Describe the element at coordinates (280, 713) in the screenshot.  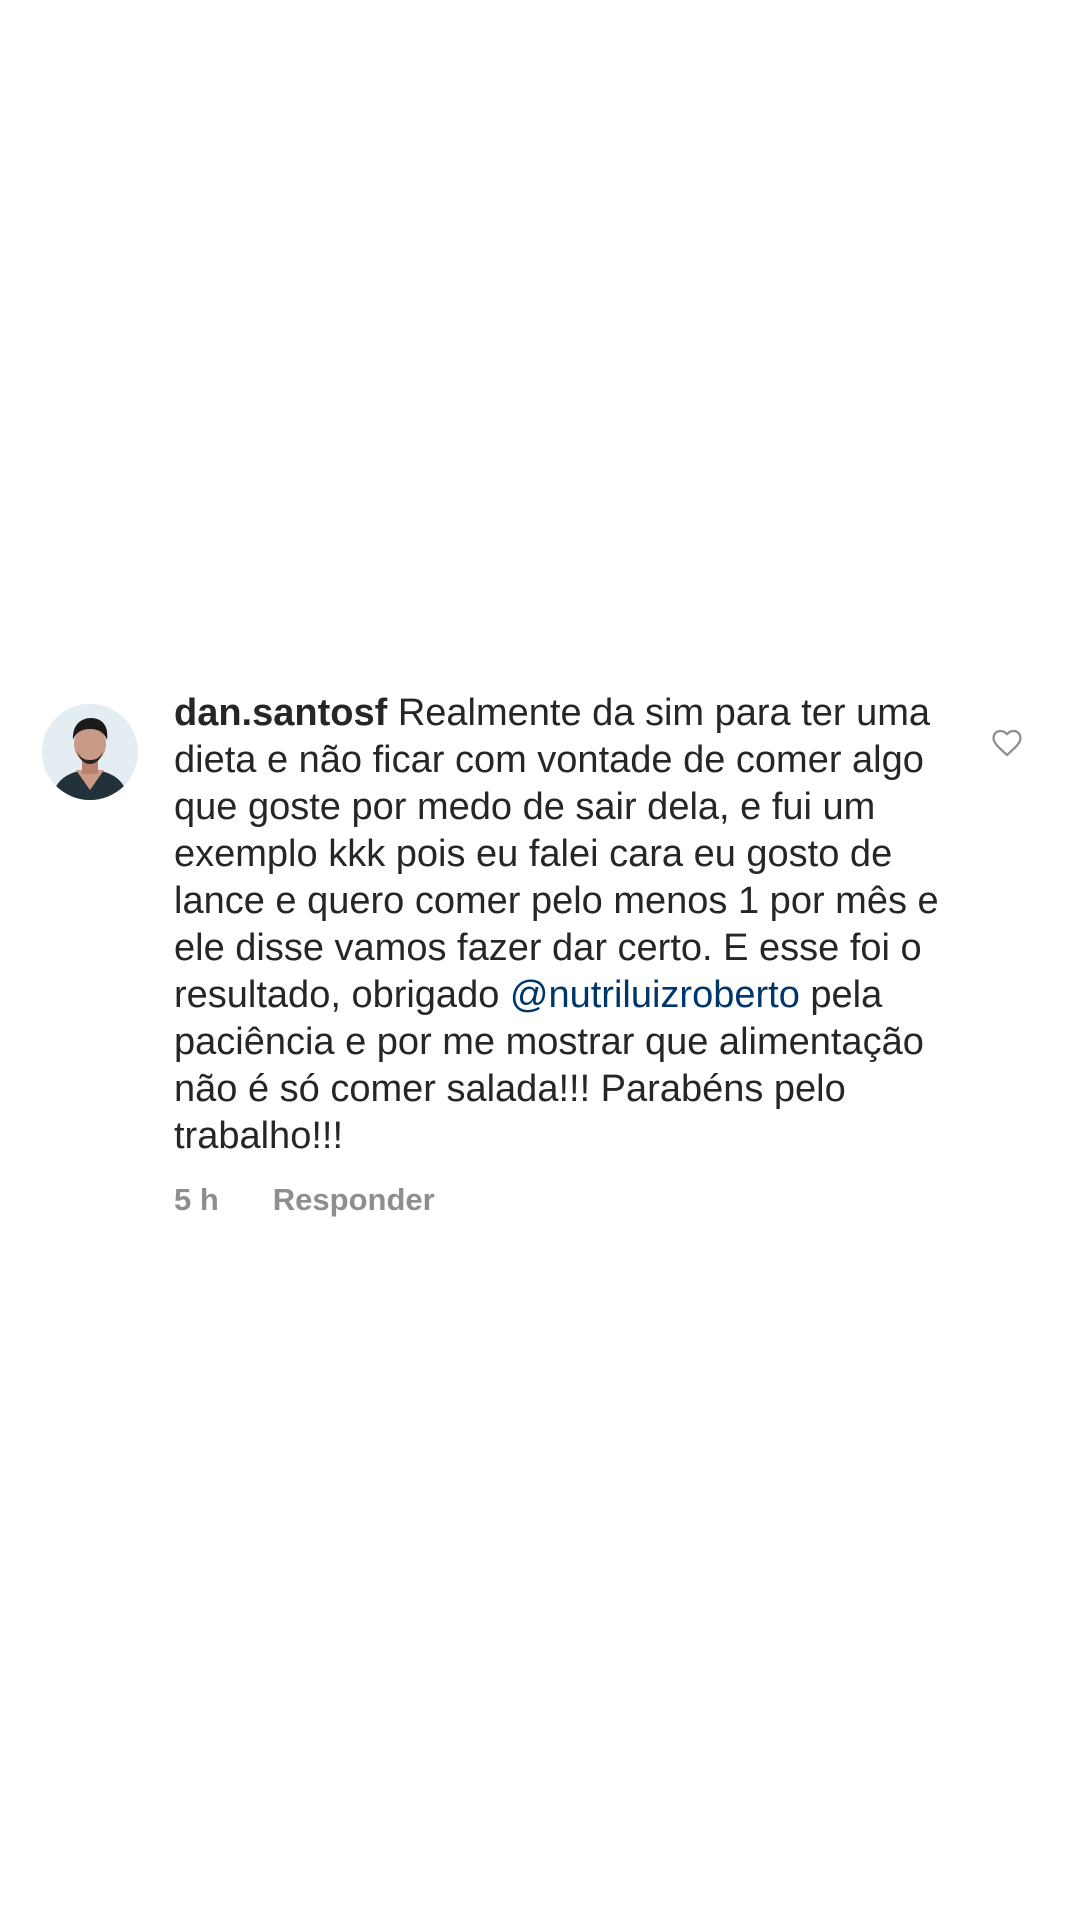
I see `comment-username: dan.santosf` at that location.